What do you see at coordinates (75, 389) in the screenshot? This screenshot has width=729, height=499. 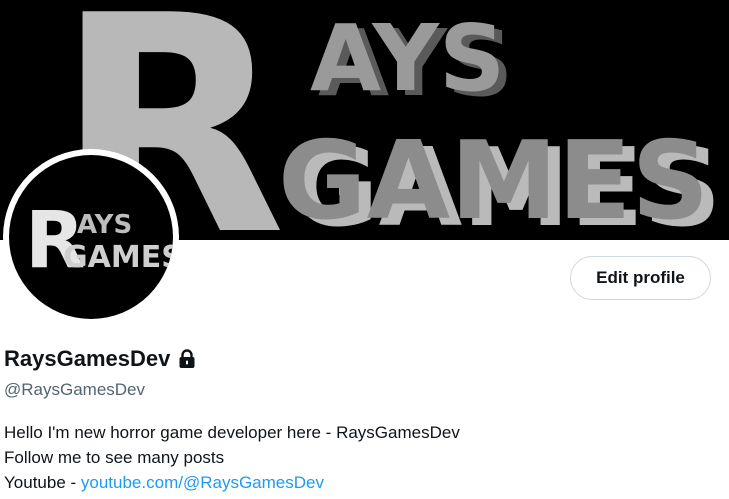 I see `profile-handle: @RaysGamesDev` at bounding box center [75, 389].